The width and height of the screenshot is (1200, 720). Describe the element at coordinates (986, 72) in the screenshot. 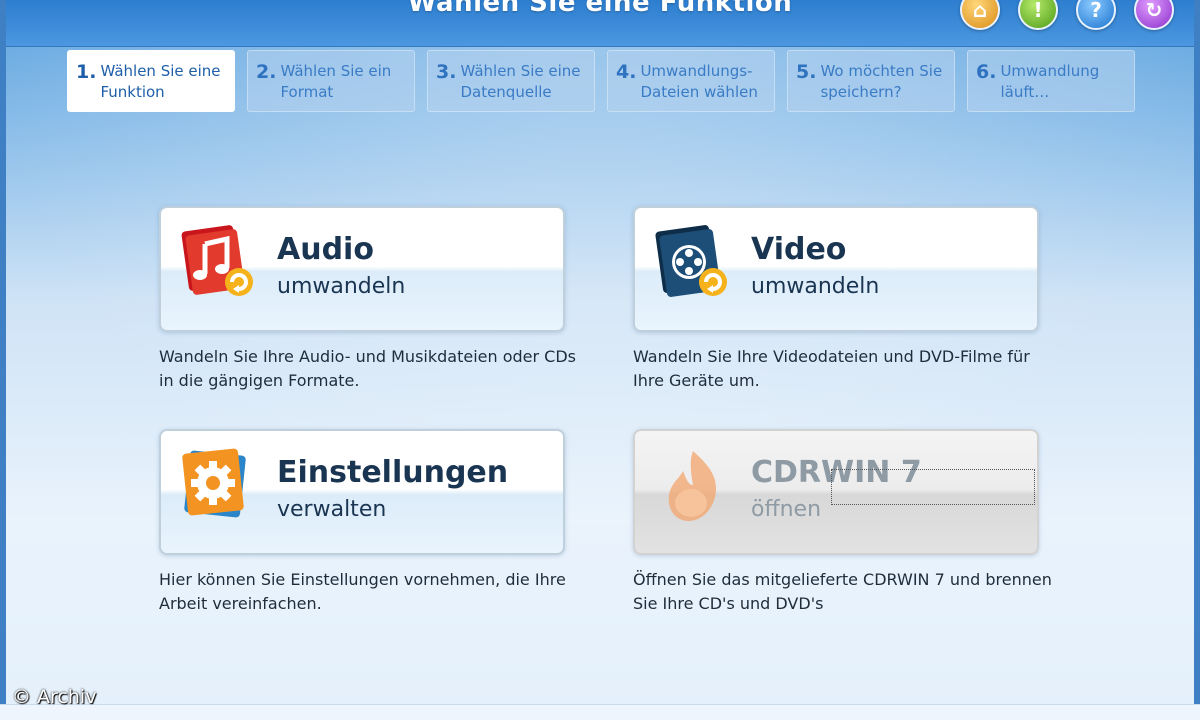

I see `step-number: 6.` at that location.